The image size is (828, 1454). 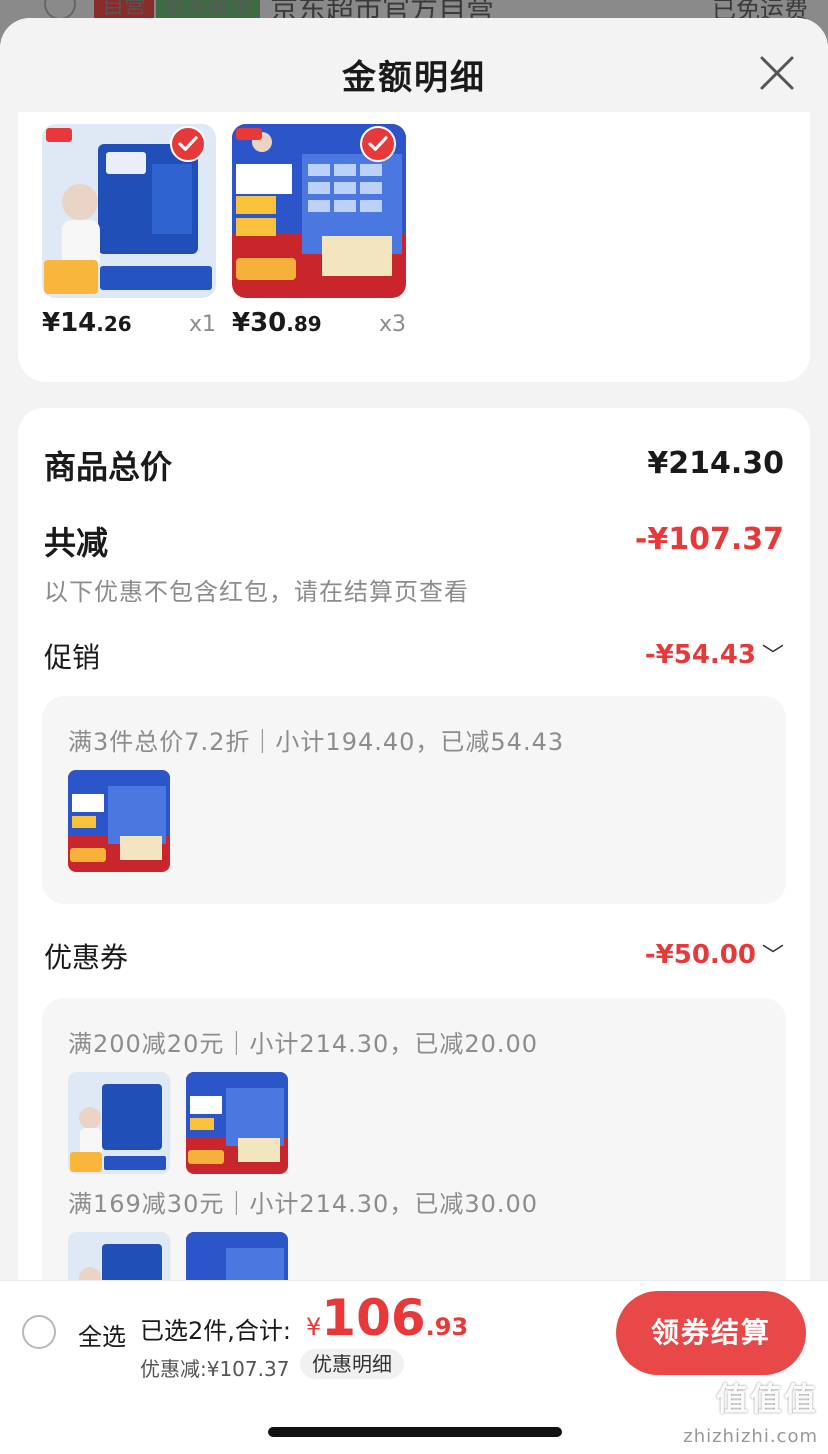 What do you see at coordinates (277, 323) in the screenshot?
I see `product-price: ¥30.89` at bounding box center [277, 323].